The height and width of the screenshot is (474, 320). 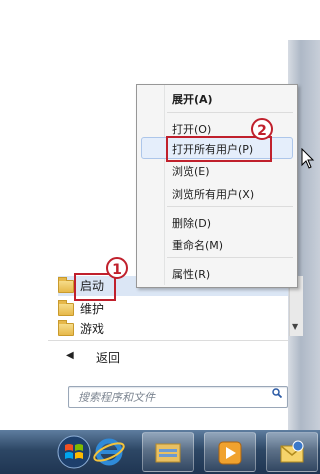 What do you see at coordinates (70, 355) in the screenshot?
I see `back-arrow-icon: ◀` at bounding box center [70, 355].